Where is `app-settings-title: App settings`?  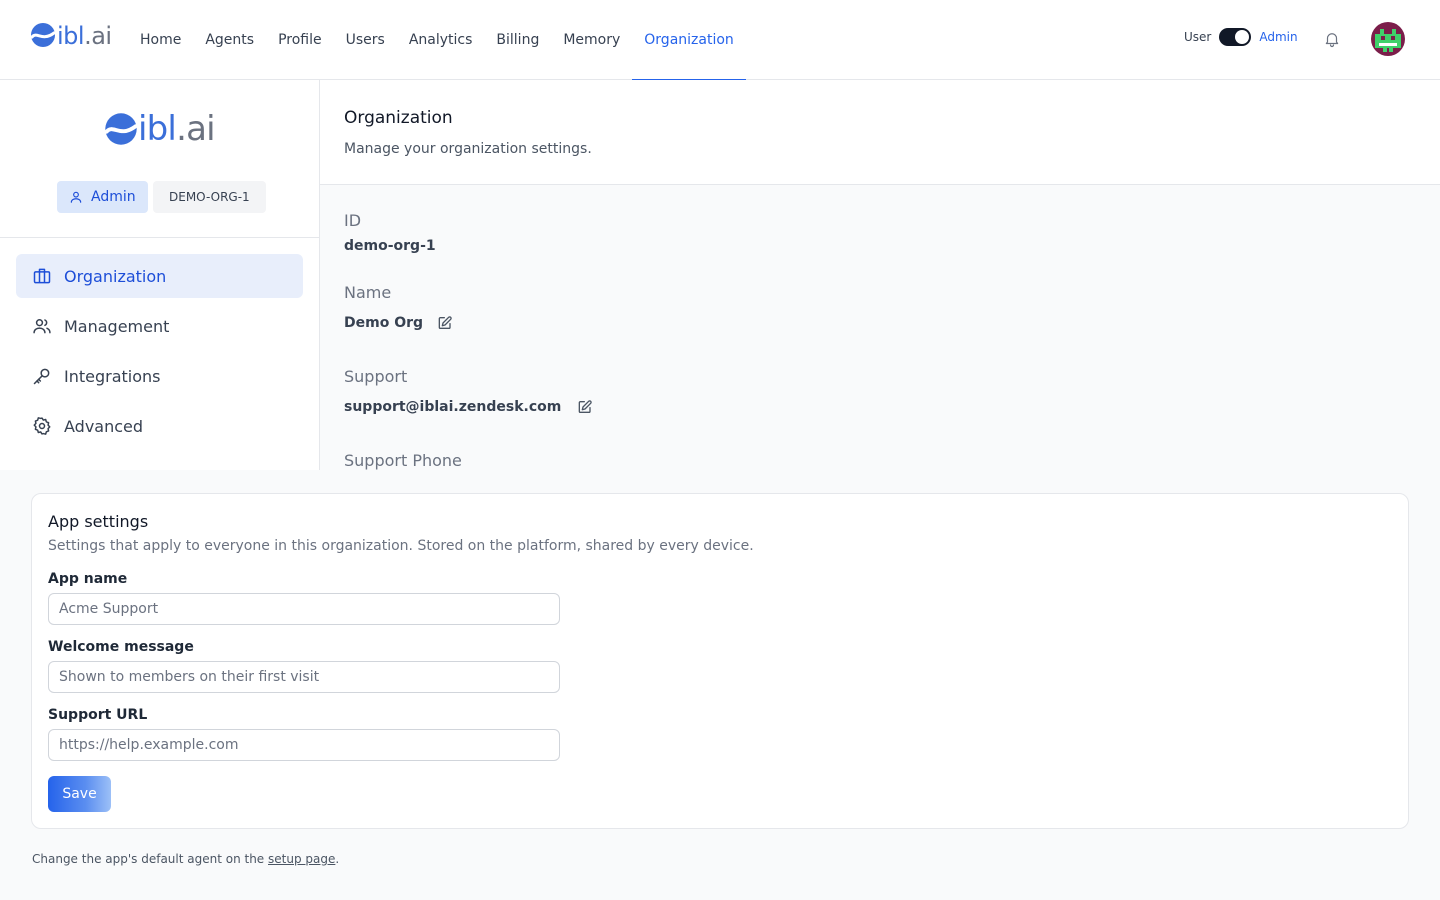
app-settings-title: App settings is located at coordinates (98, 521).